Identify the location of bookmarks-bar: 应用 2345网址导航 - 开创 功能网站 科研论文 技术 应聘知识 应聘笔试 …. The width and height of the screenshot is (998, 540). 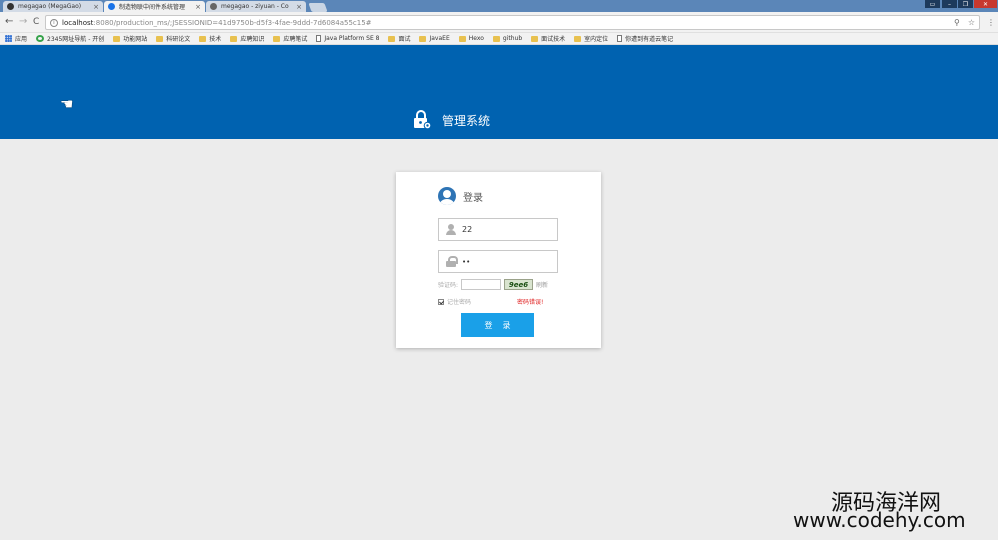
(499, 39).